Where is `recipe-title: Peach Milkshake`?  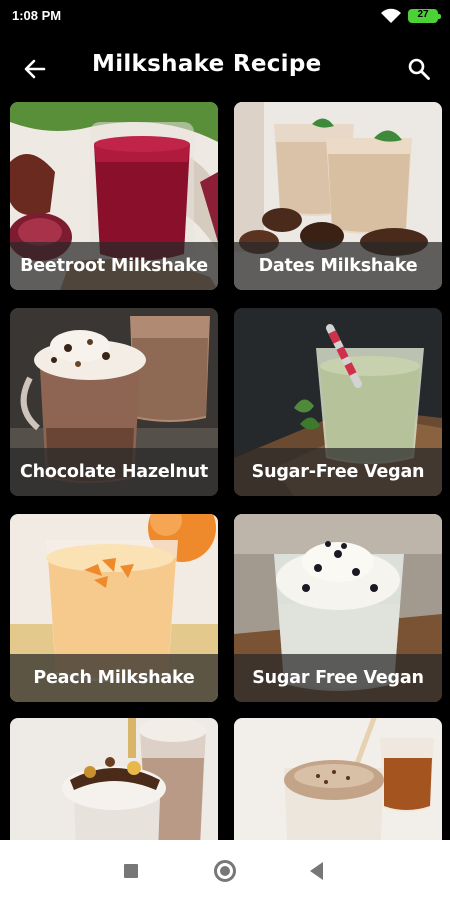
recipe-title: Peach Milkshake is located at coordinates (114, 678).